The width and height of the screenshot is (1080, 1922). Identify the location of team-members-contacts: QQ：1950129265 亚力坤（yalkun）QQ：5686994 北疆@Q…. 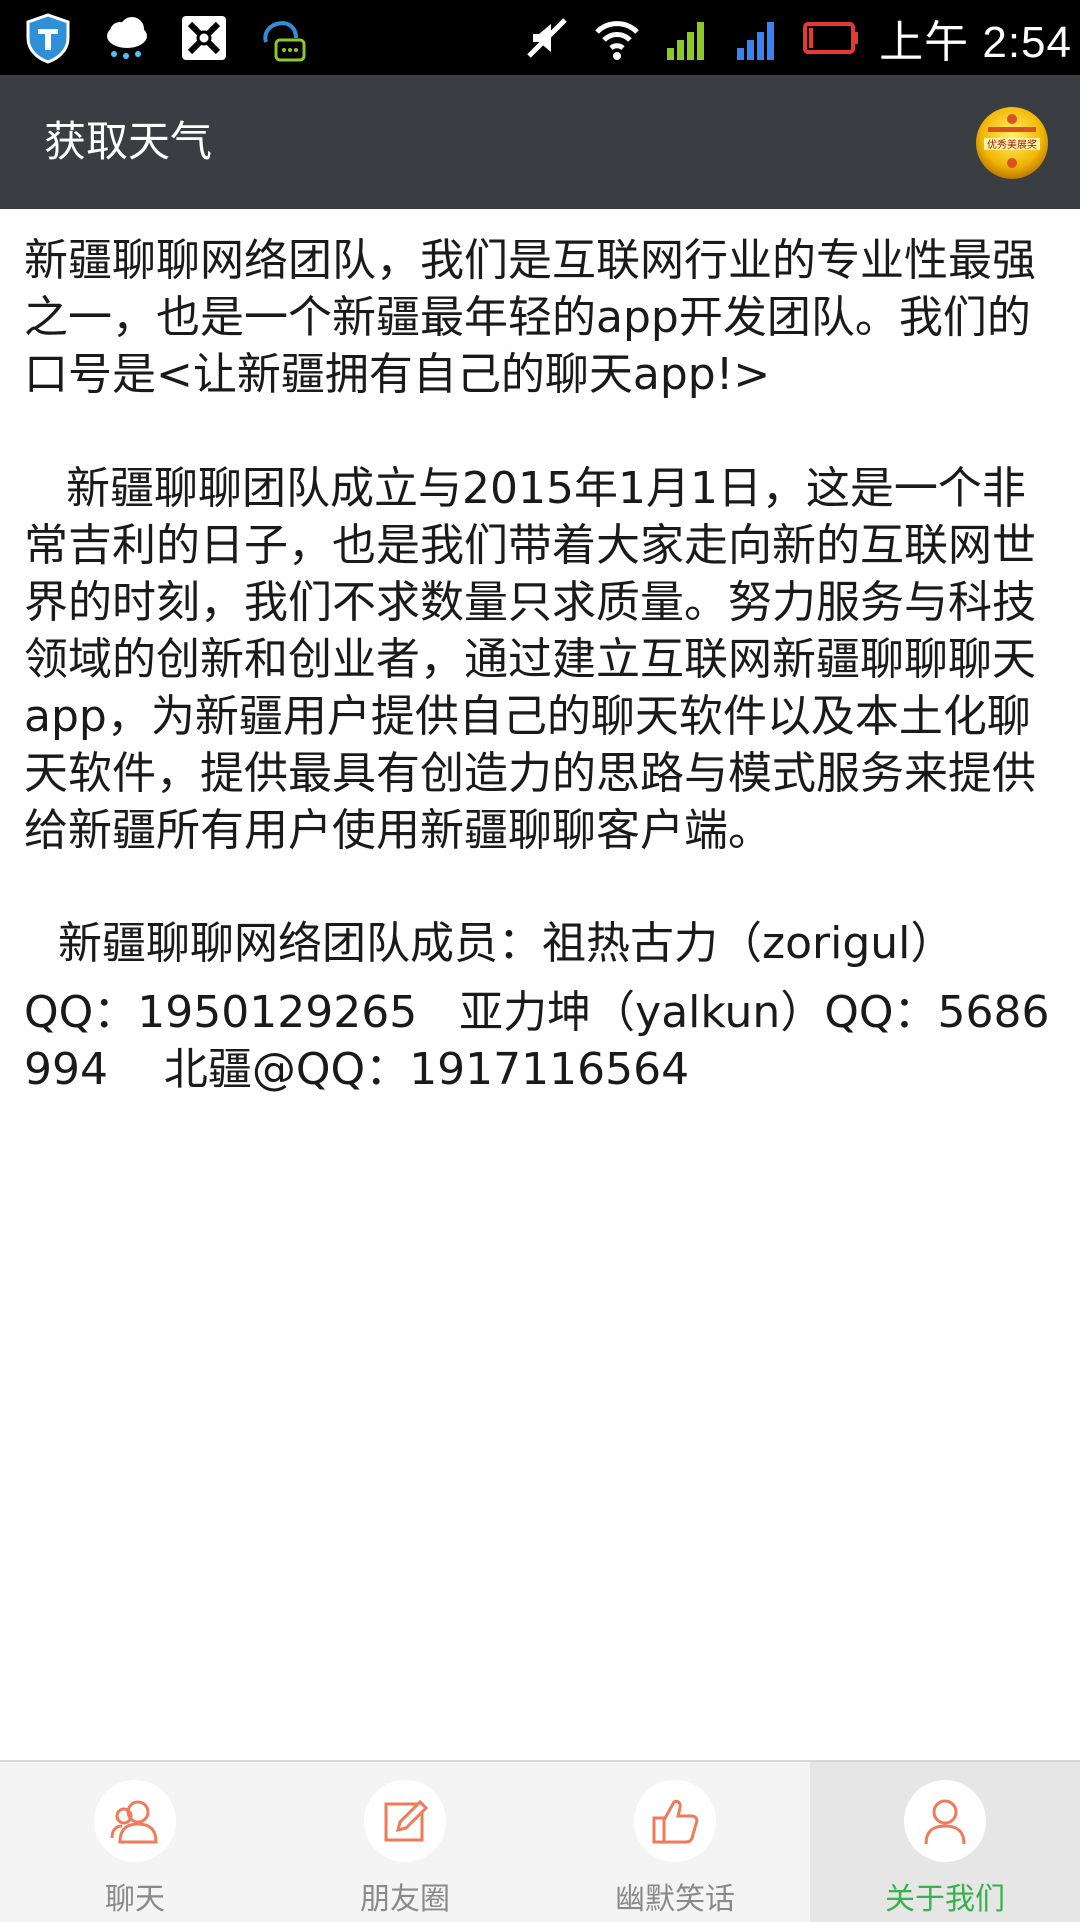
(537, 1041).